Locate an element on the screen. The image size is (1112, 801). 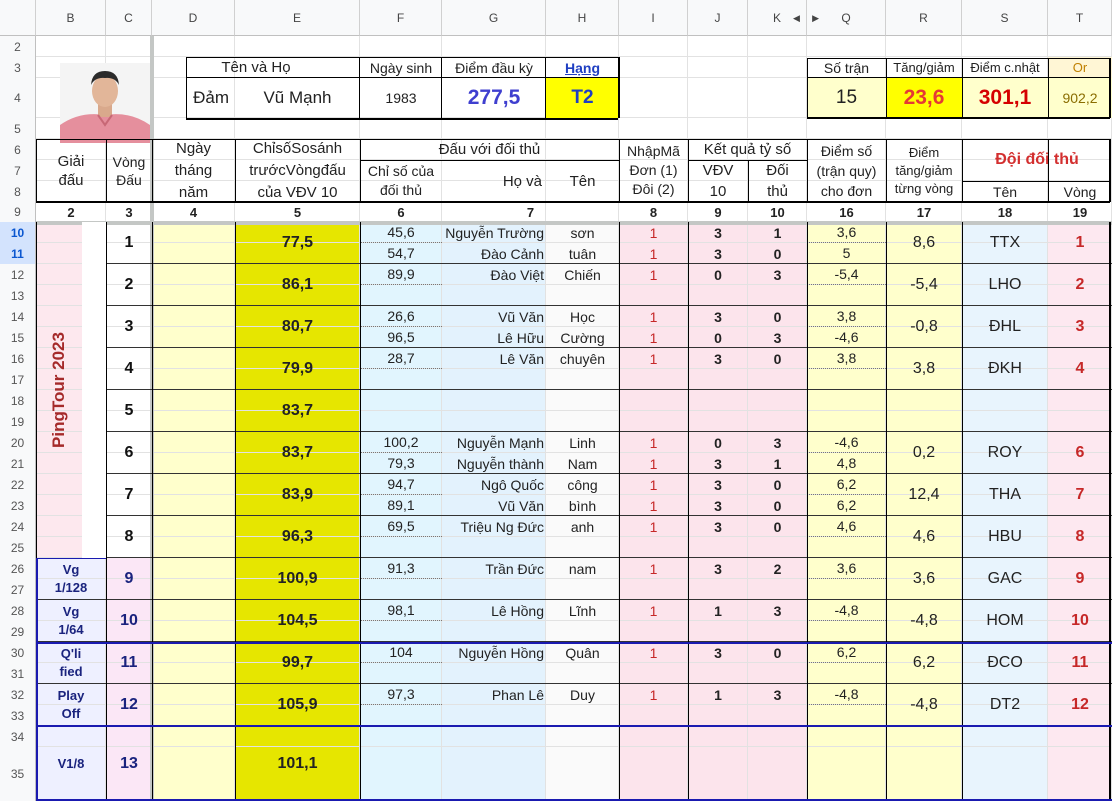
column-number-B: 2 is located at coordinates (71, 212).